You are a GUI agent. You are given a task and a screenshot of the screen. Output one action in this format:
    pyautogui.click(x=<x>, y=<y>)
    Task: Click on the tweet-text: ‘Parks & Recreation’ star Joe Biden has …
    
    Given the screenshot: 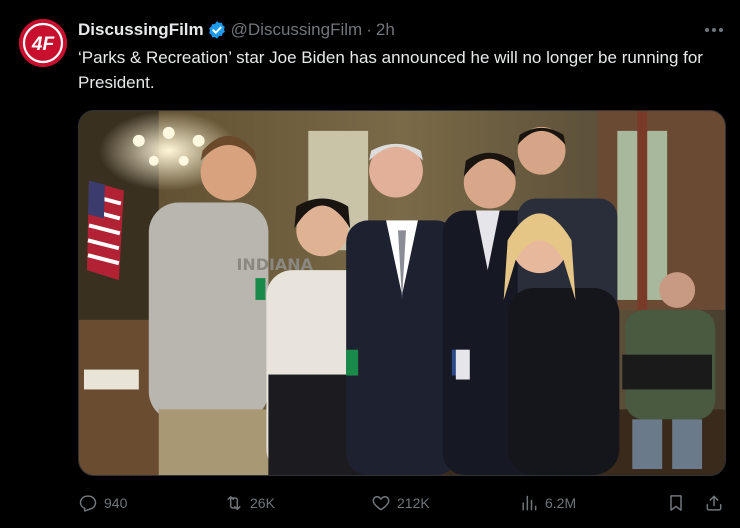 What is the action you would take?
    pyautogui.click(x=390, y=70)
    